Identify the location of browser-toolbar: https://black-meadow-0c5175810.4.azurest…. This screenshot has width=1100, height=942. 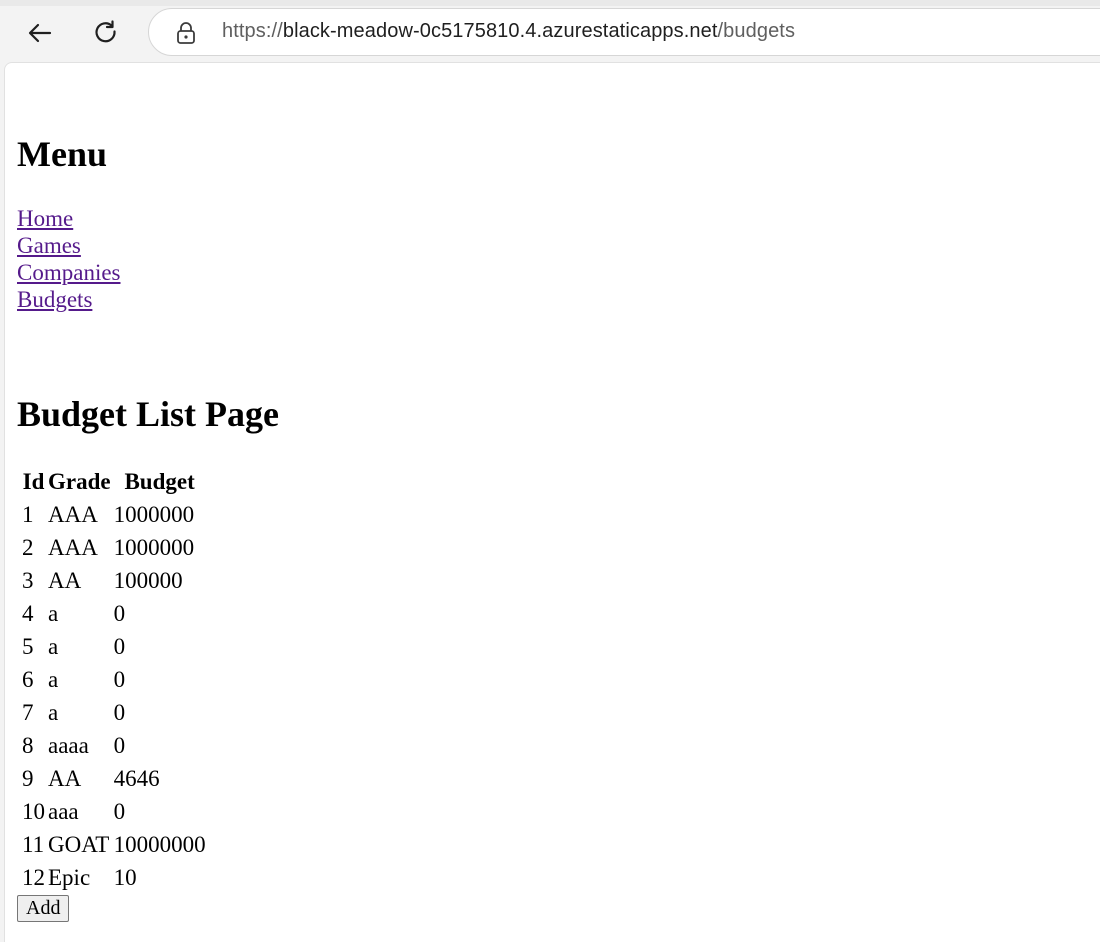
(550, 32).